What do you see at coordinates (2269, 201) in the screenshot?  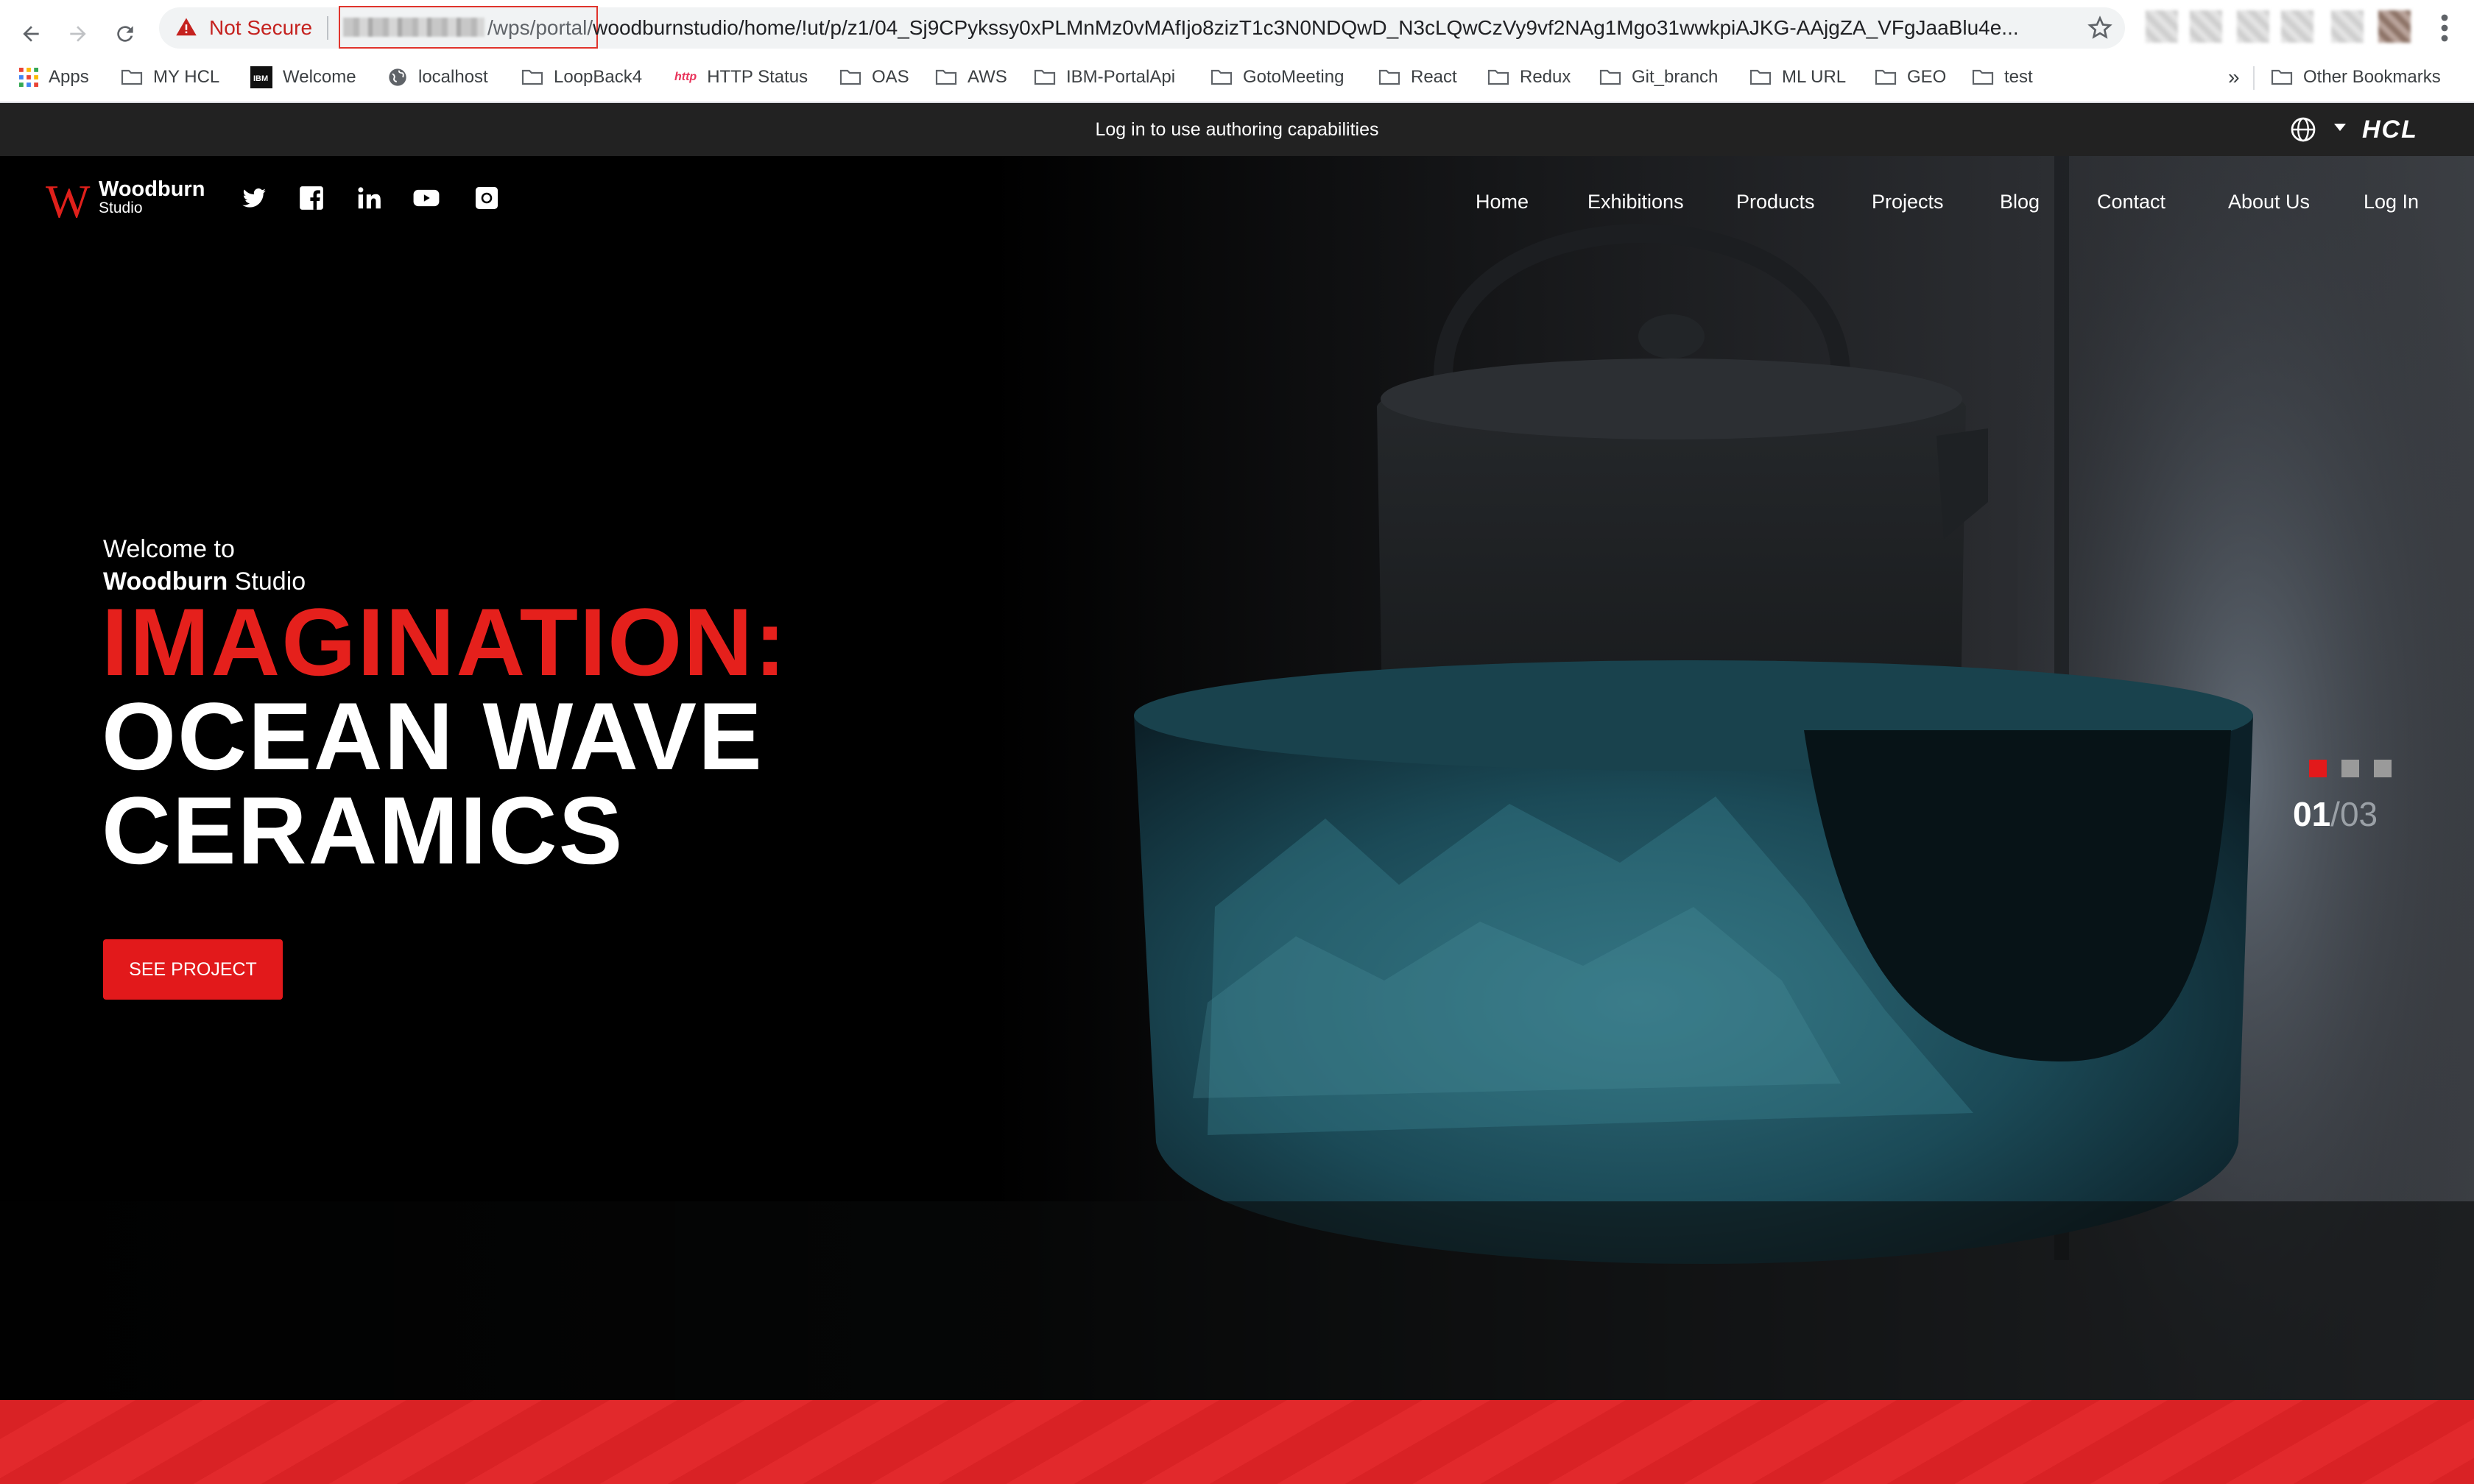 I see `nav-about-us: About Us` at bounding box center [2269, 201].